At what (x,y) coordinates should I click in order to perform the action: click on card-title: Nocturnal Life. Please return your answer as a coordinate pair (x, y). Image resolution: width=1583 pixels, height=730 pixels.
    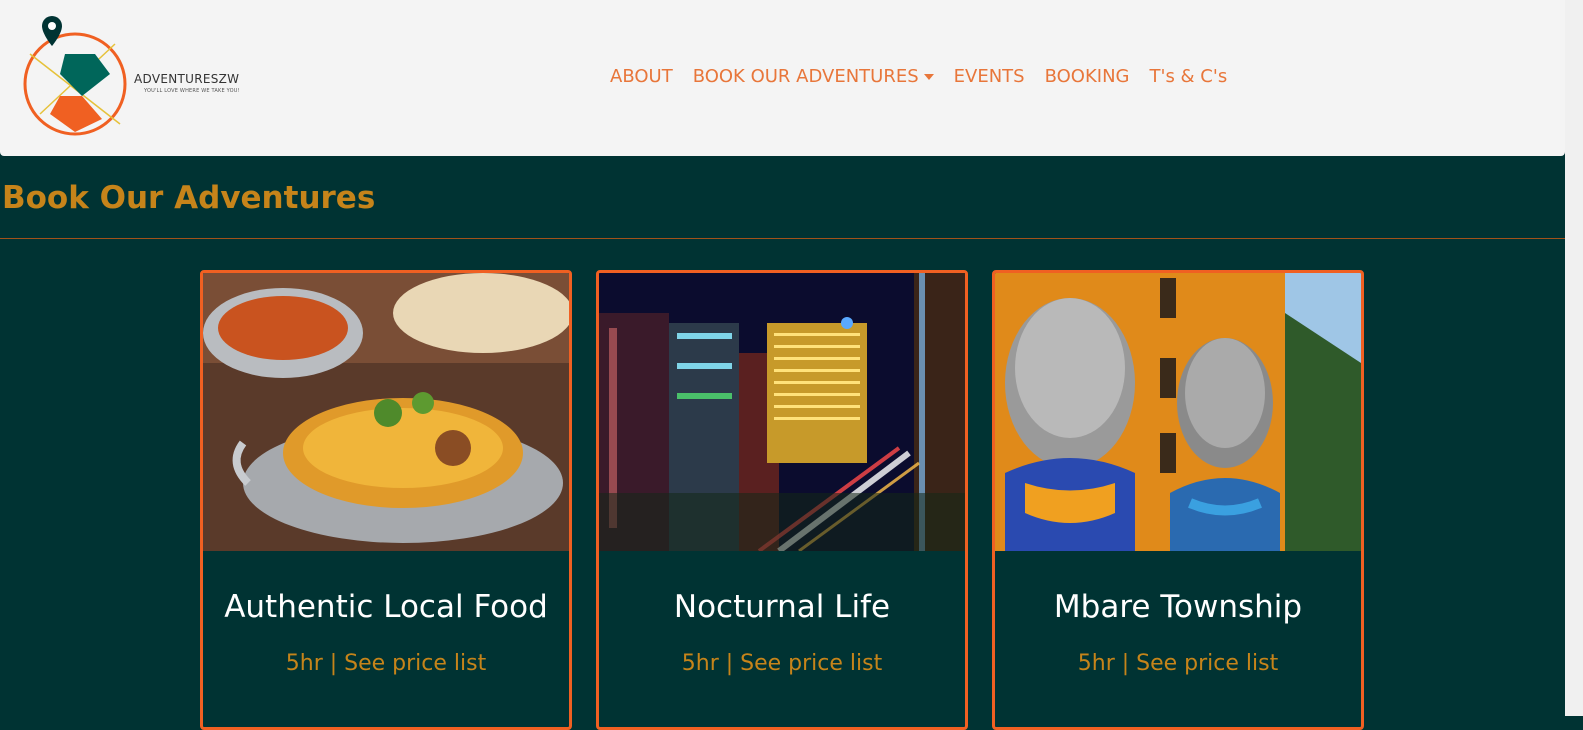
    Looking at the image, I should click on (782, 607).